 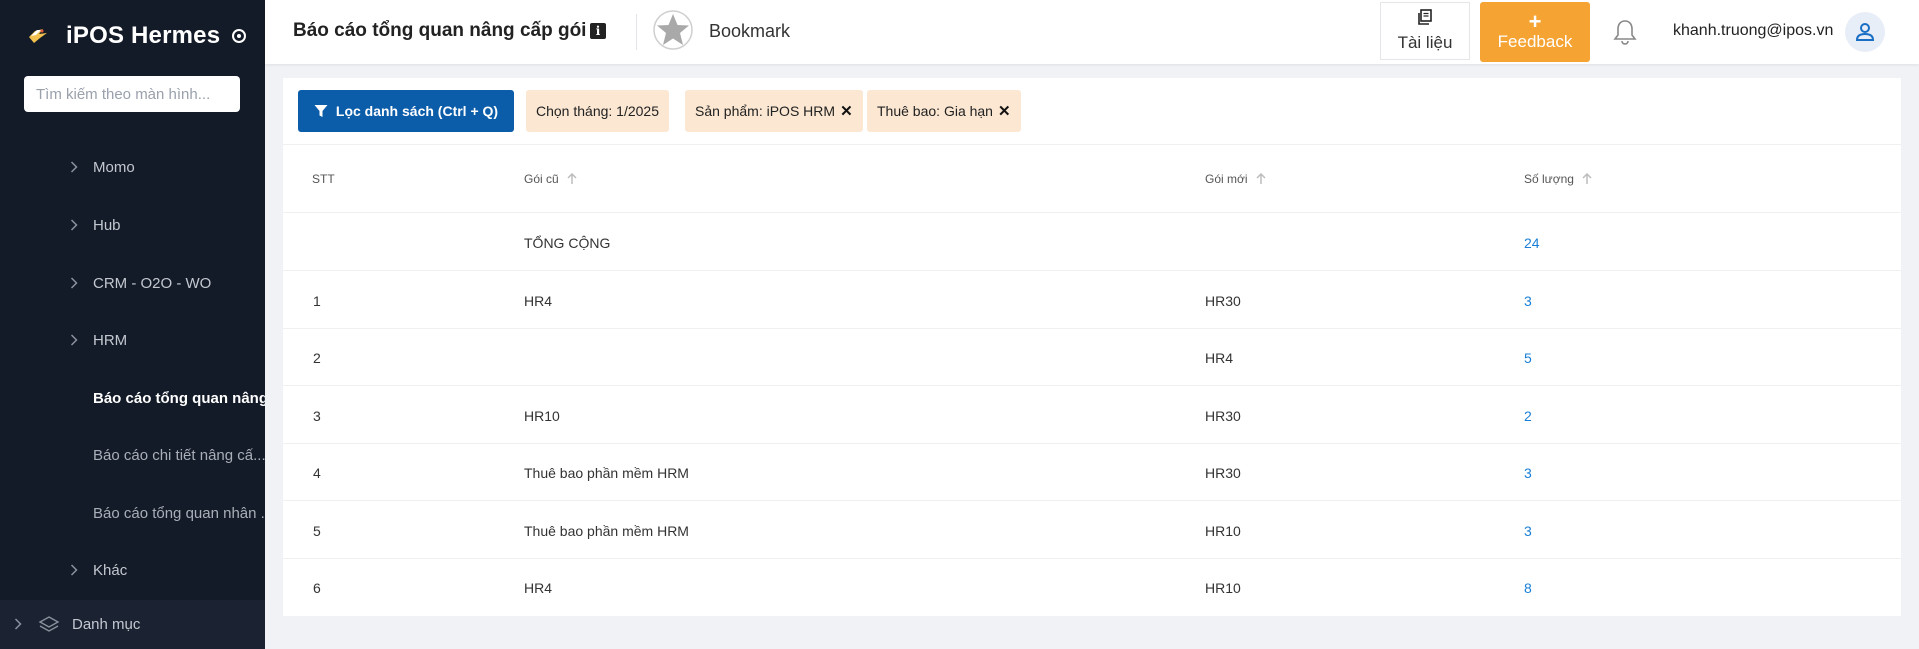 I want to click on cell-old-package: HR4, so click(x=538, y=301).